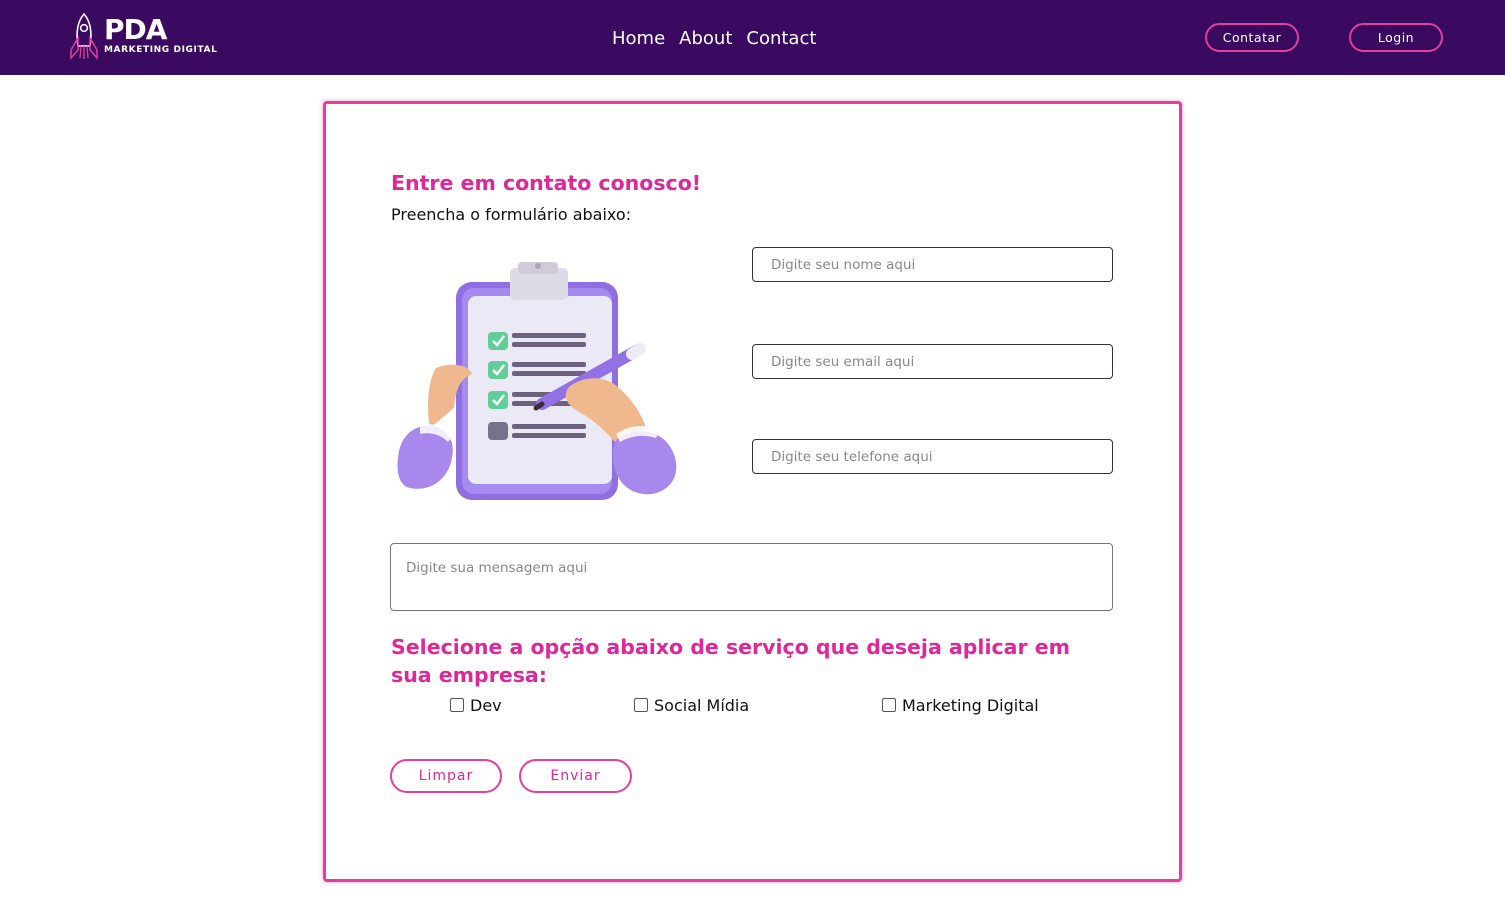 This screenshot has width=1505, height=903. What do you see at coordinates (705, 39) in the screenshot?
I see `nav-about: About` at bounding box center [705, 39].